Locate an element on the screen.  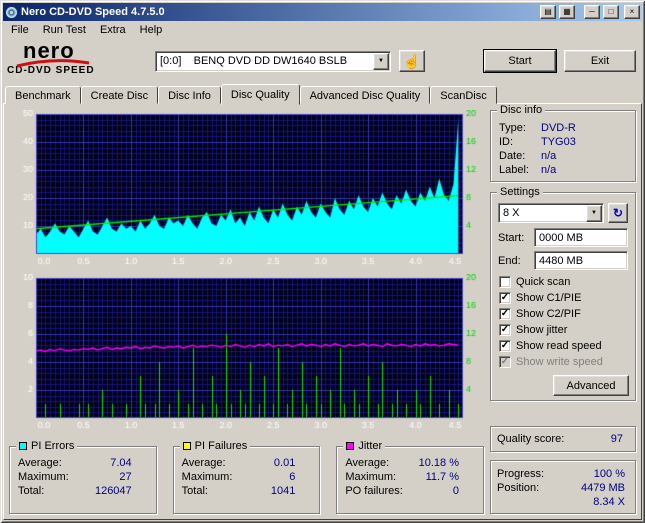
refresh-icon: ↻ is located at coordinates (618, 213).